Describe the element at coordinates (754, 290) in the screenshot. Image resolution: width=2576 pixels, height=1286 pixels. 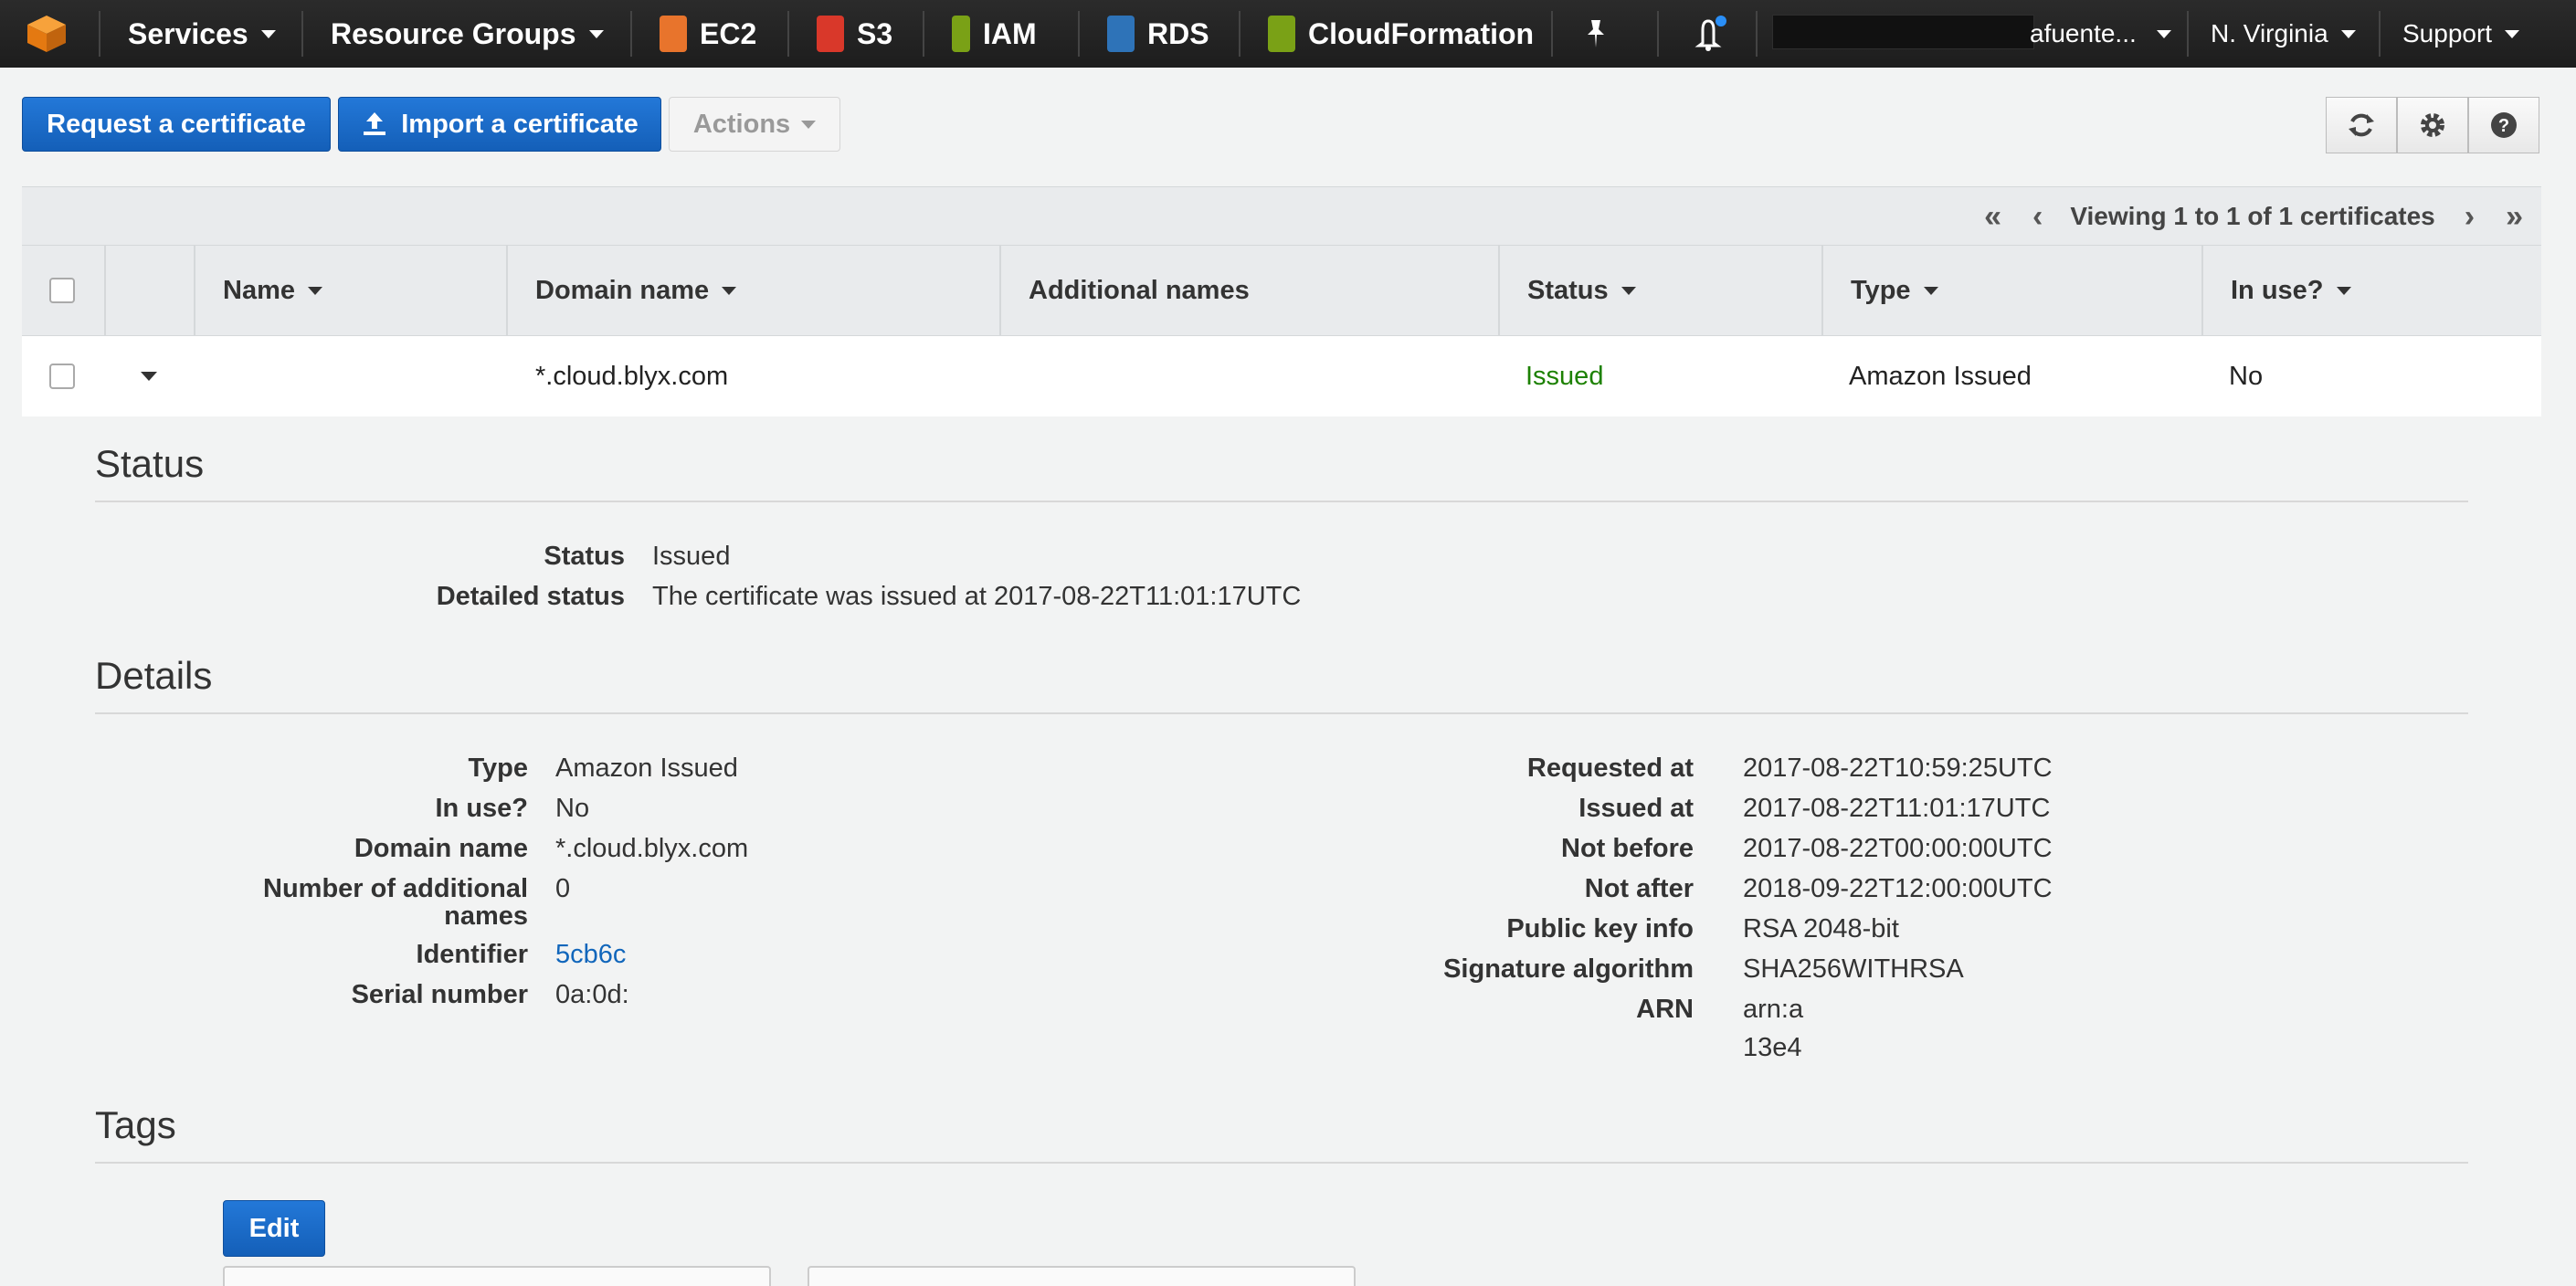
I see `column-header-domain: Domain name` at that location.